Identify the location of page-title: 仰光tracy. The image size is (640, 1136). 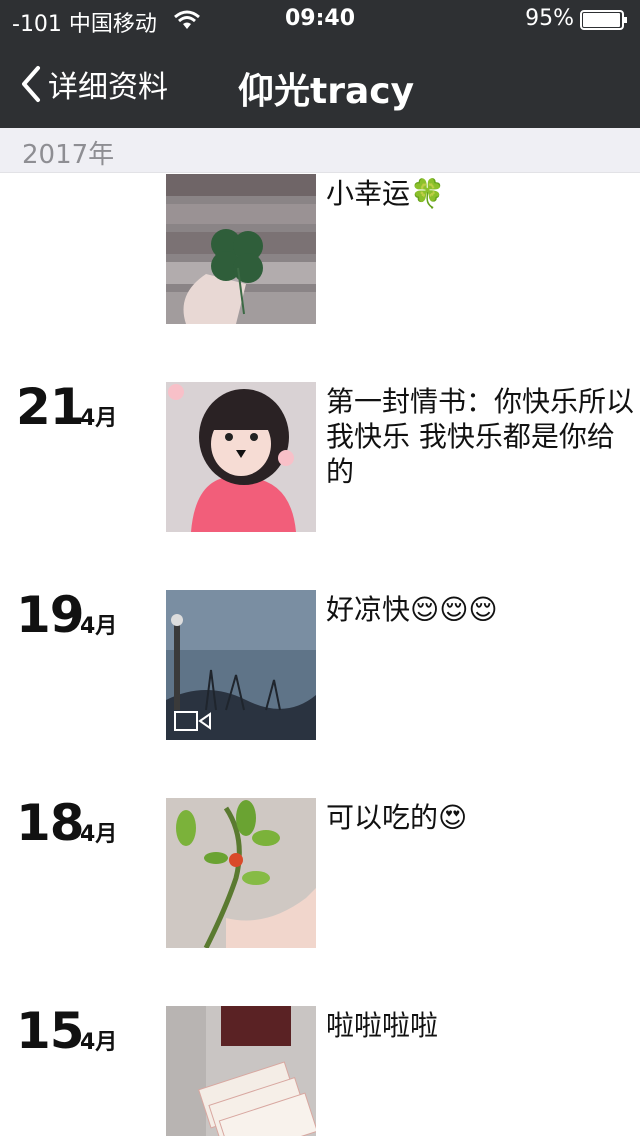
(326, 91).